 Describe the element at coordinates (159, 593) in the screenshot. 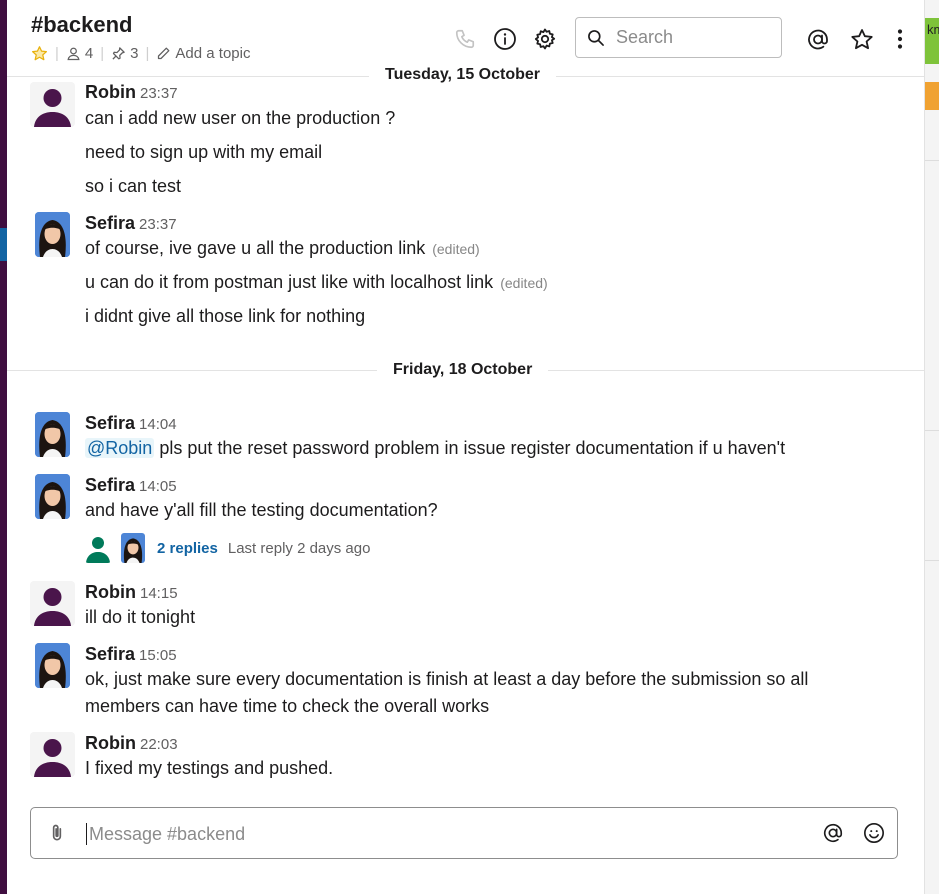

I see `message-timestamp: 14:15` at that location.